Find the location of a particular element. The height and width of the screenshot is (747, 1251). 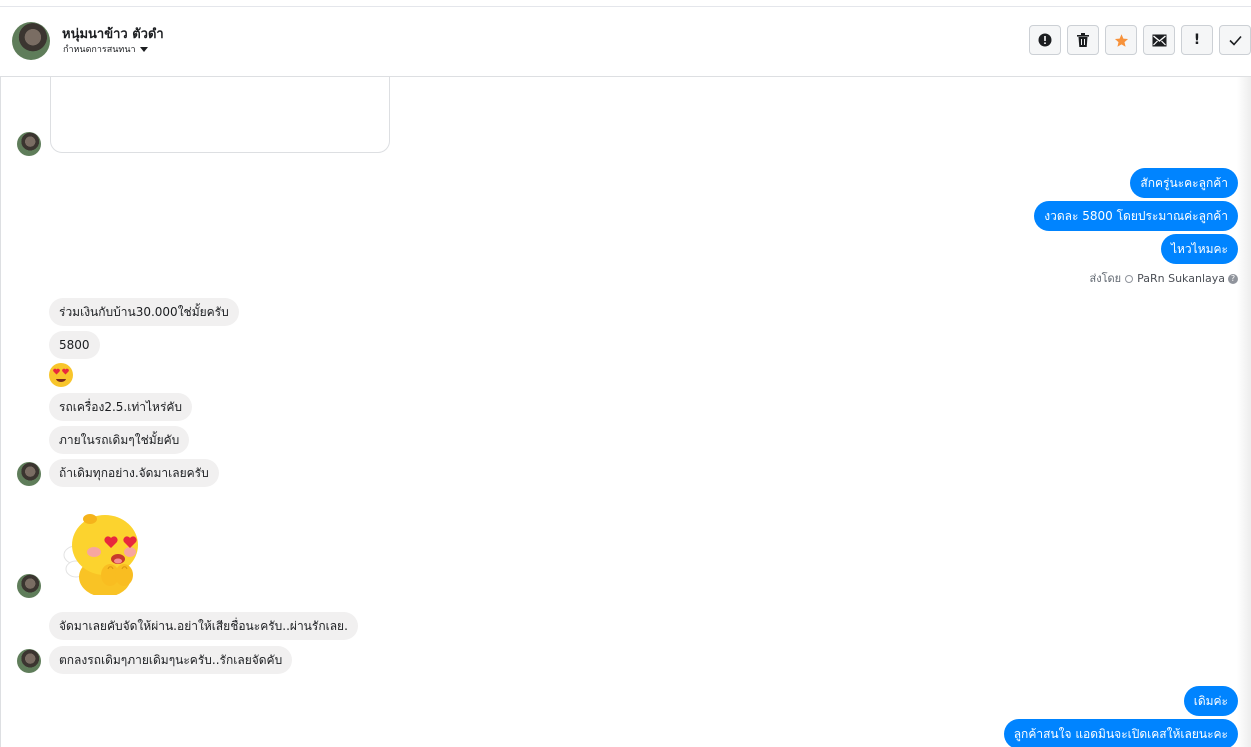

star-button is located at coordinates (1121, 40).